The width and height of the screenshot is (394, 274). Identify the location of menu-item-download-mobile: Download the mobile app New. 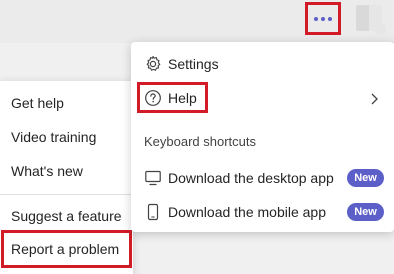
(262, 212).